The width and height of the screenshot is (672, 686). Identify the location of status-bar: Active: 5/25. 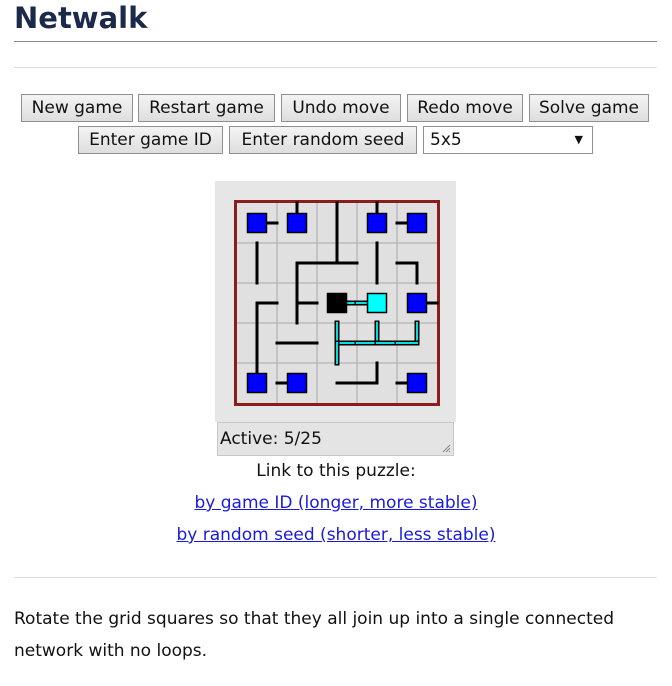
(335, 439).